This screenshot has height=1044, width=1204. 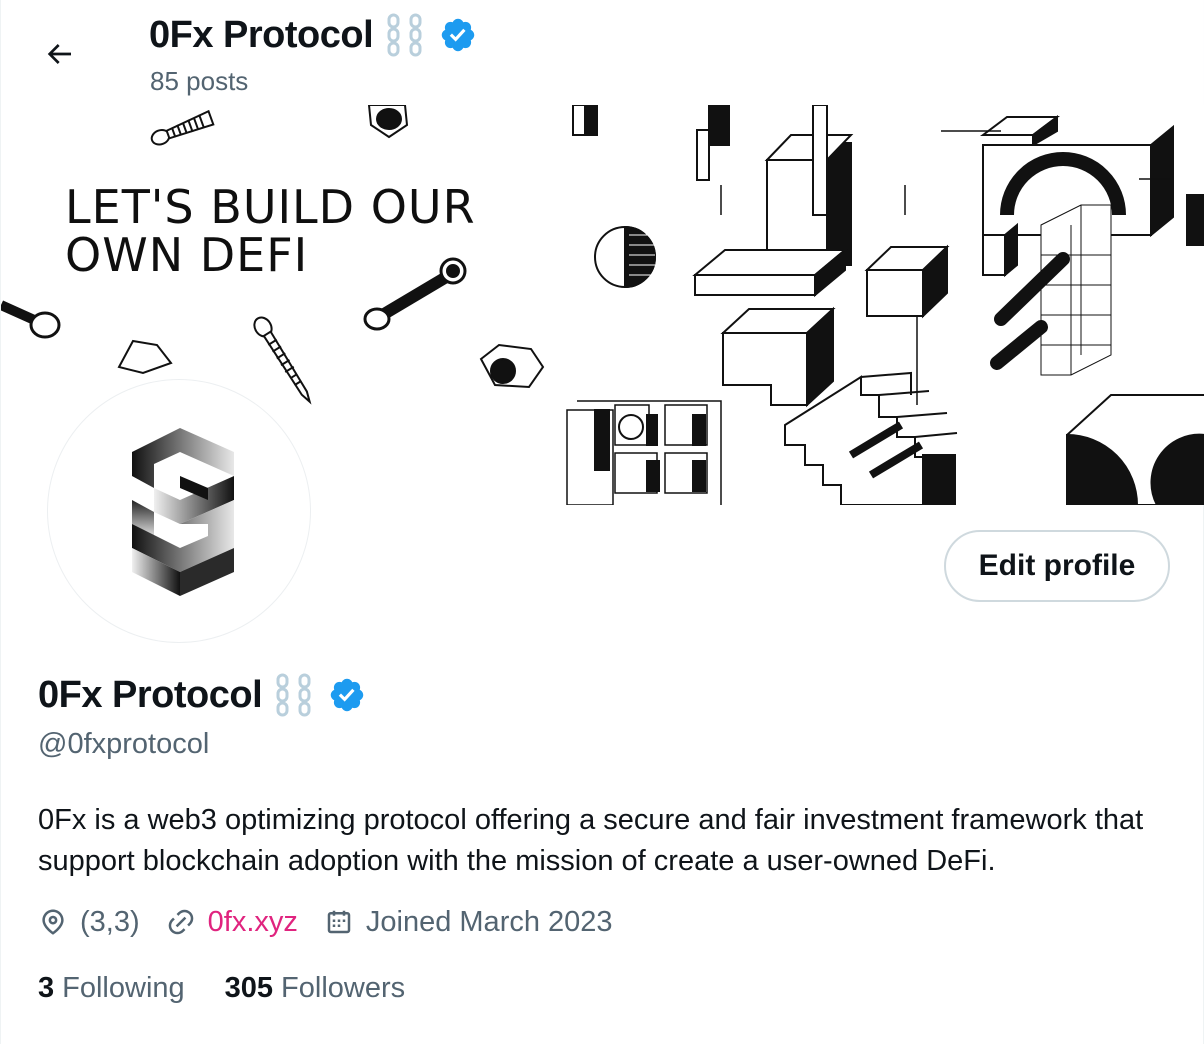 I want to click on following-label: Following, so click(x=123, y=987).